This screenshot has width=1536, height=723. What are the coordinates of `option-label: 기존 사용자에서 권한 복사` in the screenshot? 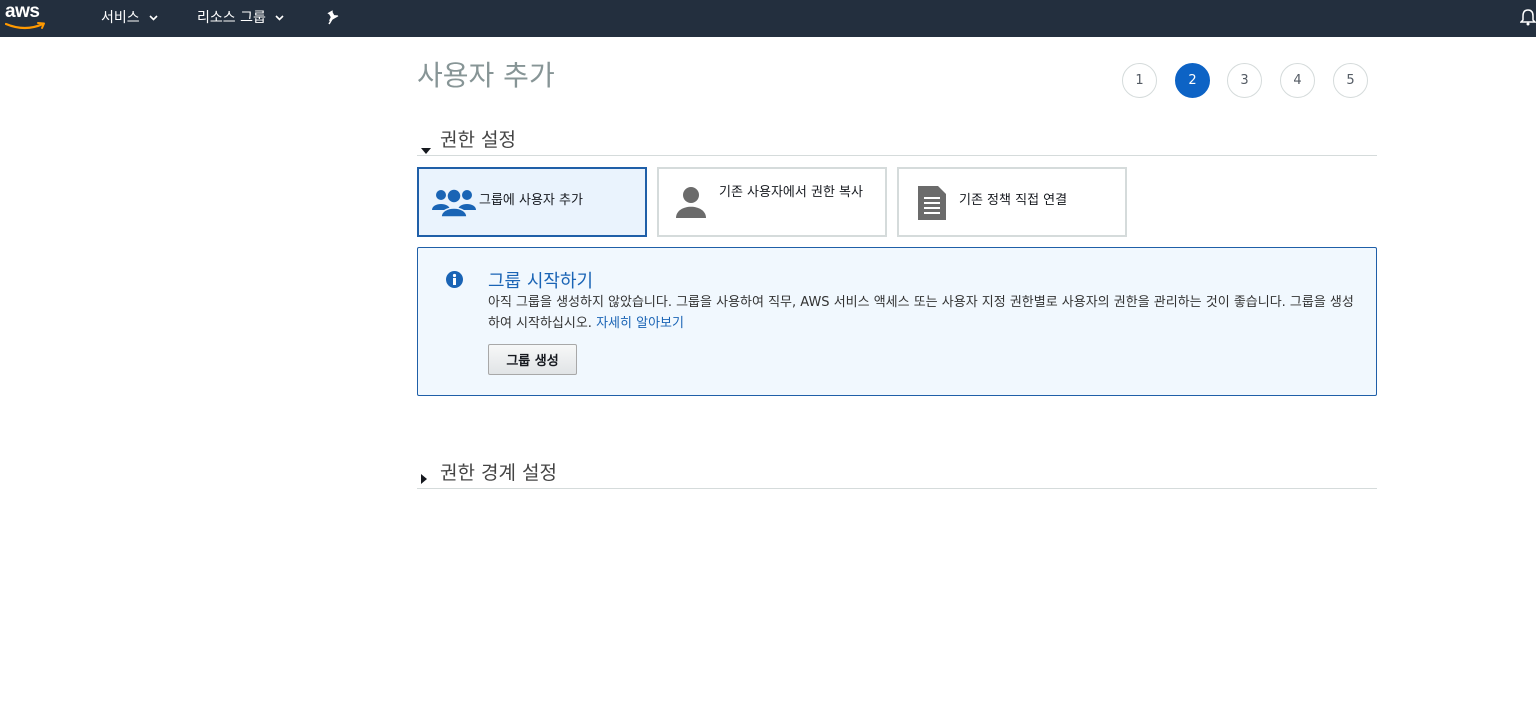 It's located at (791, 192).